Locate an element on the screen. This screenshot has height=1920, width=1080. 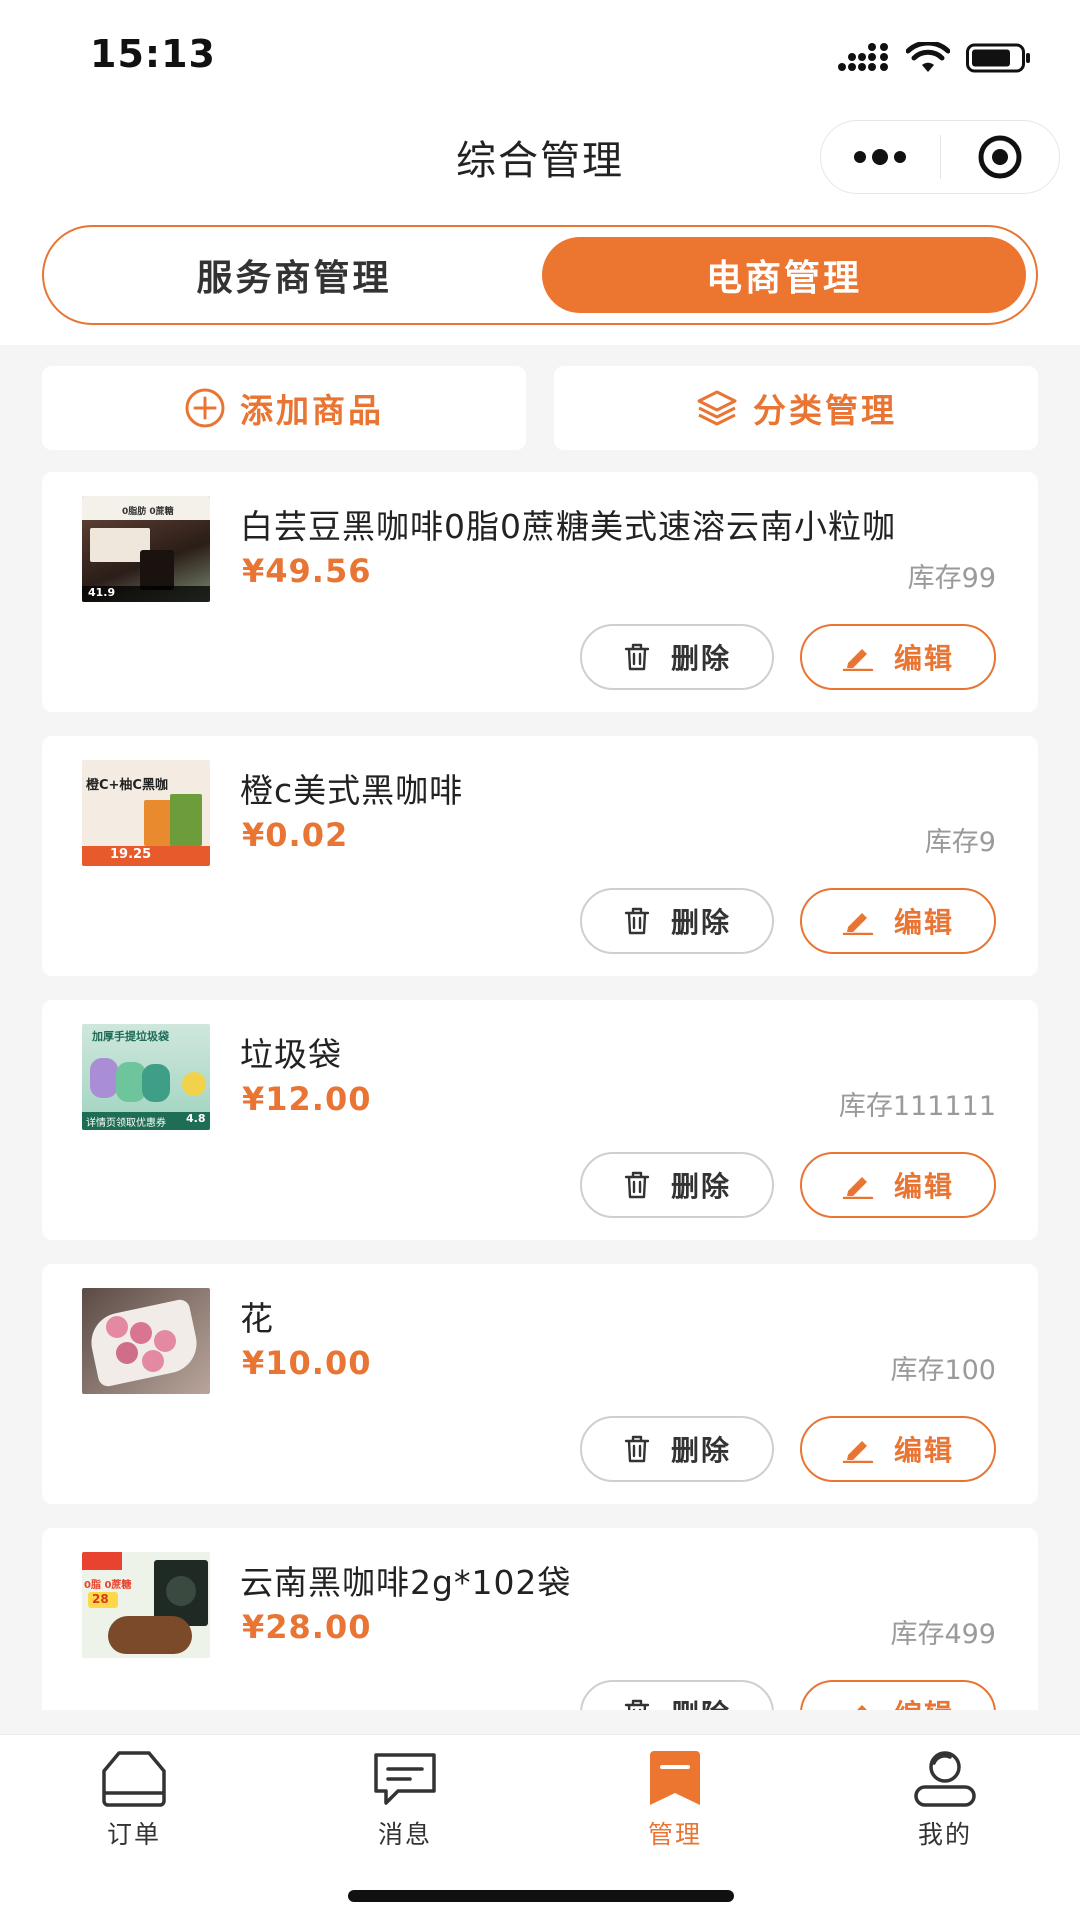
layers-icon is located at coordinates (717, 408).